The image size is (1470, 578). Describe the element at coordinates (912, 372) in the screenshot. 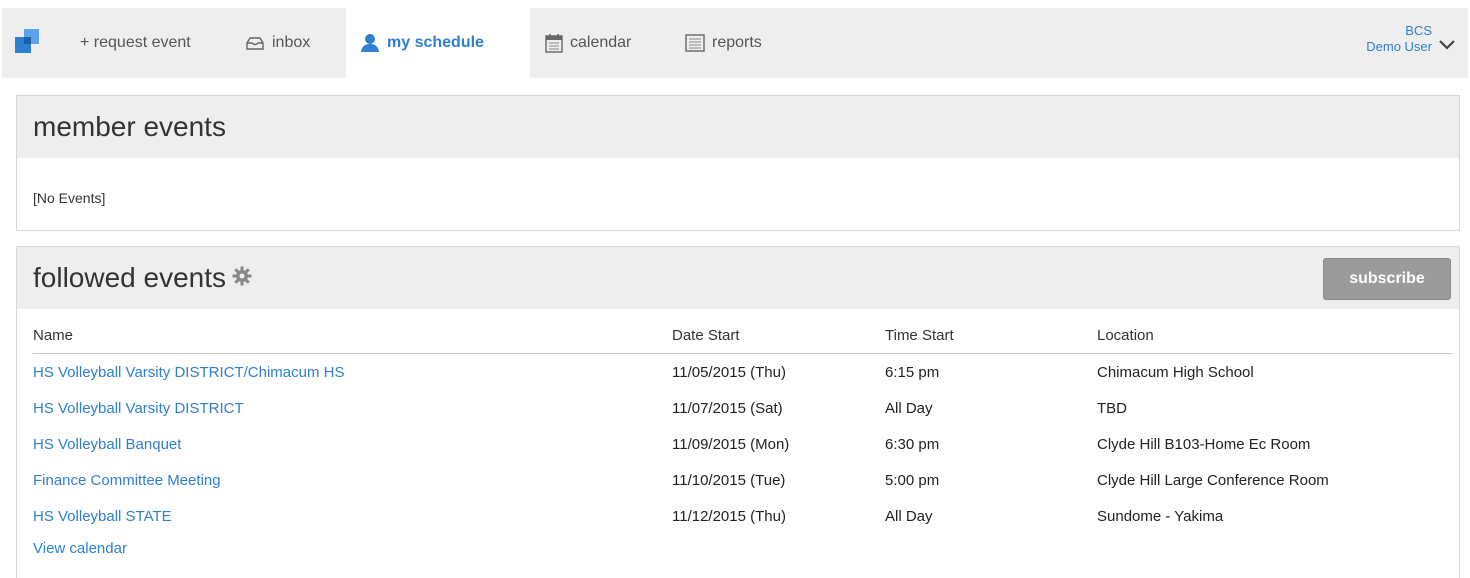

I see `event-time: 6:15 pm` at that location.